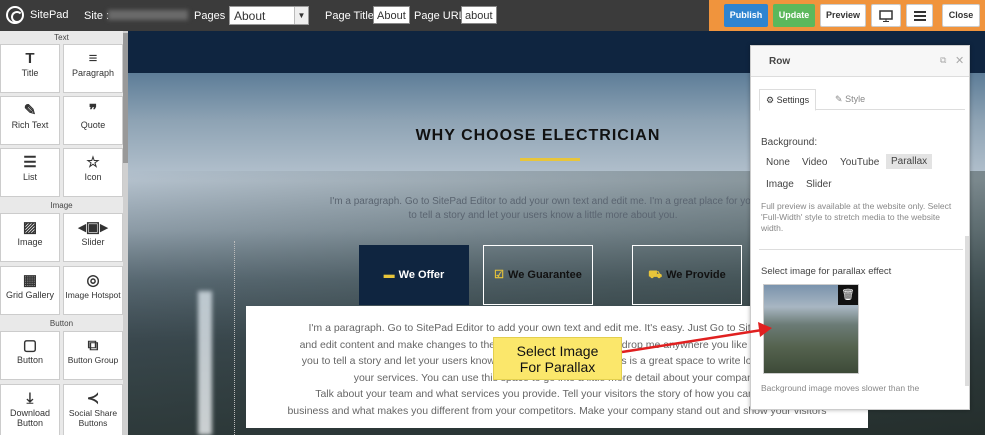 The image size is (985, 435). What do you see at coordinates (30, 58) in the screenshot?
I see `title-icon: T` at bounding box center [30, 58].